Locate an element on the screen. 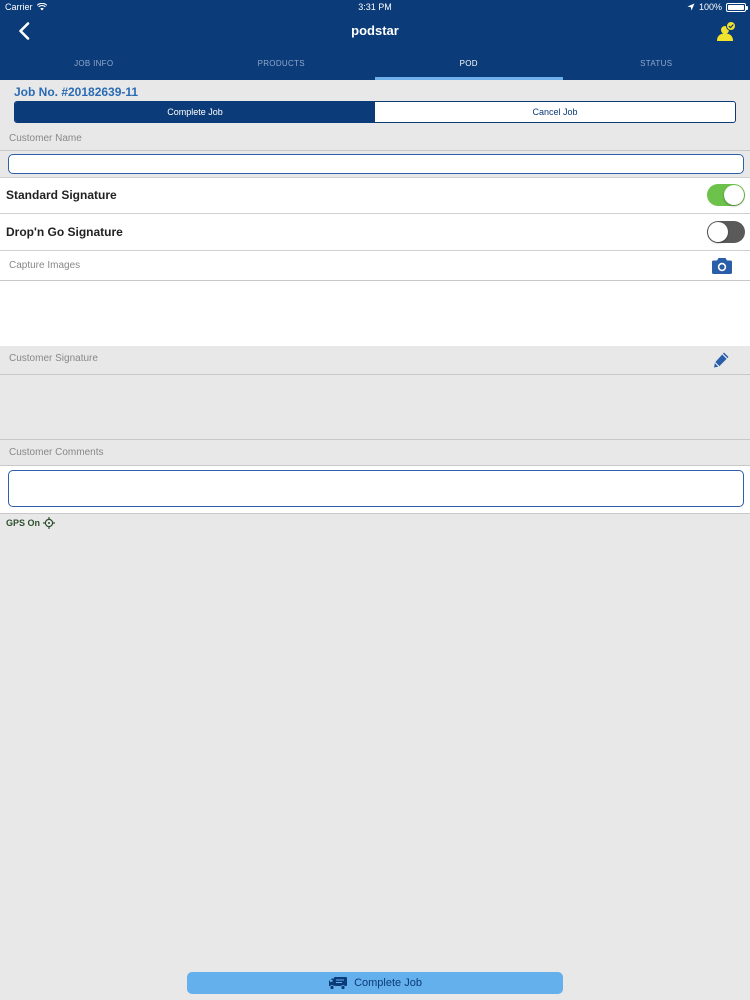  gps-status: GPS On is located at coordinates (31, 523).